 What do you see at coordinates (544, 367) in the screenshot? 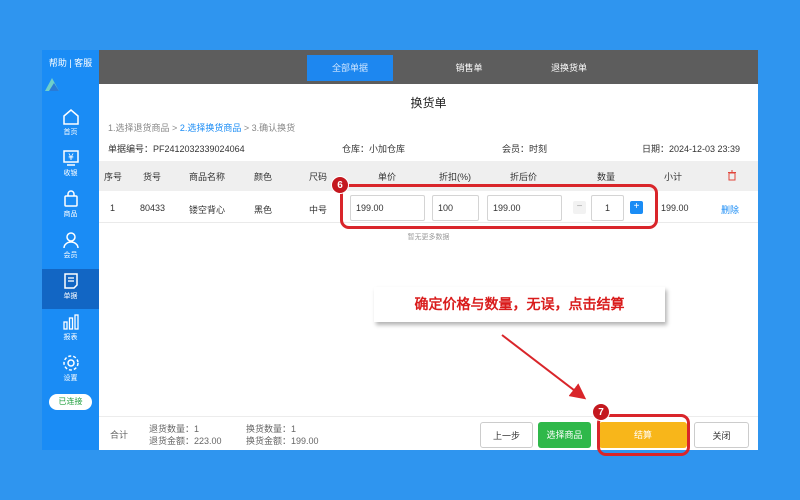
I see `pointer-arrow-icon` at bounding box center [544, 367].